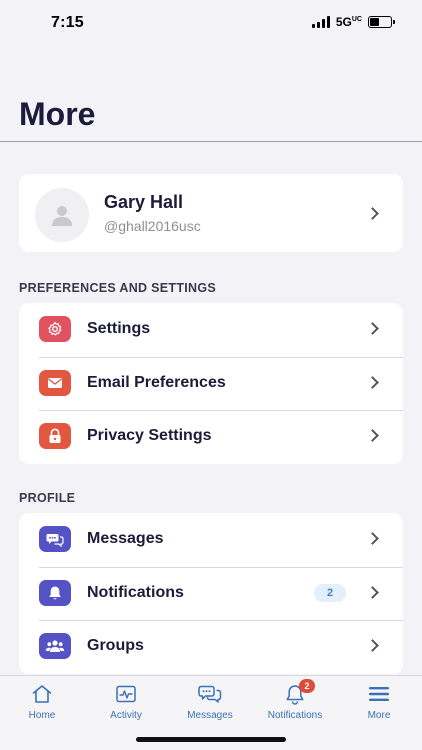 The image size is (422, 750). What do you see at coordinates (152, 226) in the screenshot?
I see `profile-handle: @ghall2016usc` at bounding box center [152, 226].